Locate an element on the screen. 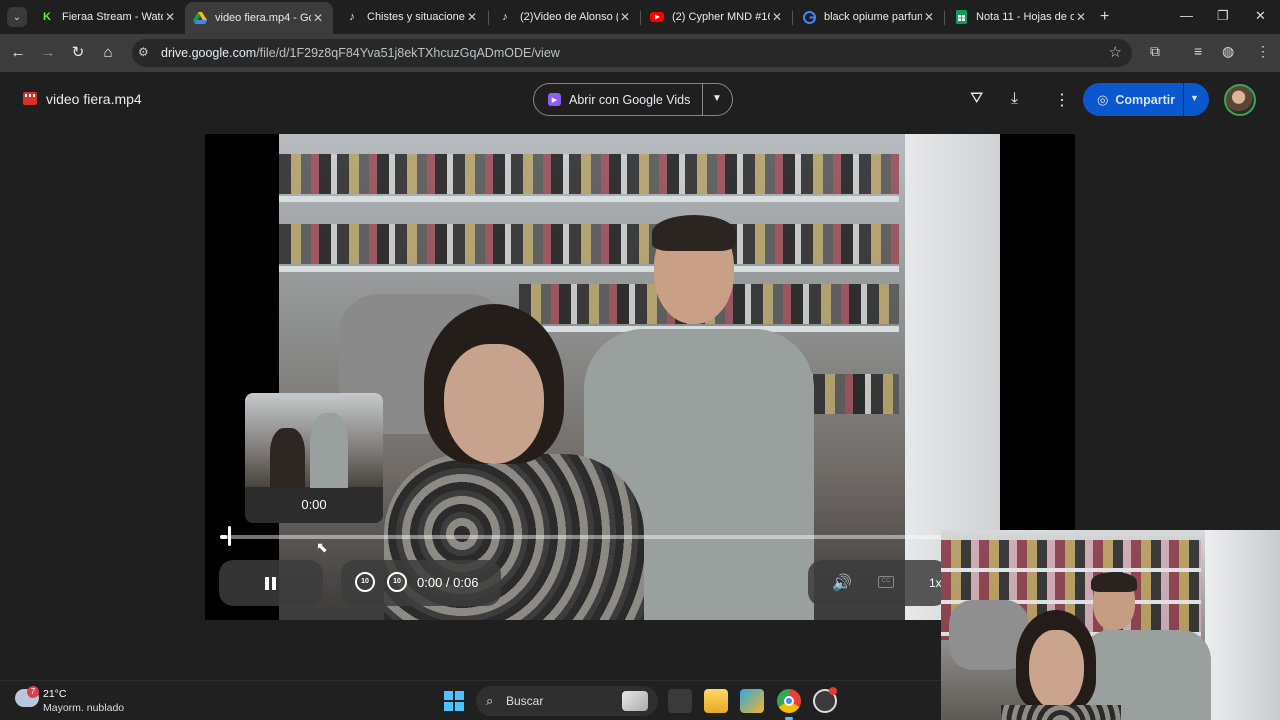 Image resolution: width=1280 pixels, height=720 pixels. weather-badge: 7 is located at coordinates (33, 692).